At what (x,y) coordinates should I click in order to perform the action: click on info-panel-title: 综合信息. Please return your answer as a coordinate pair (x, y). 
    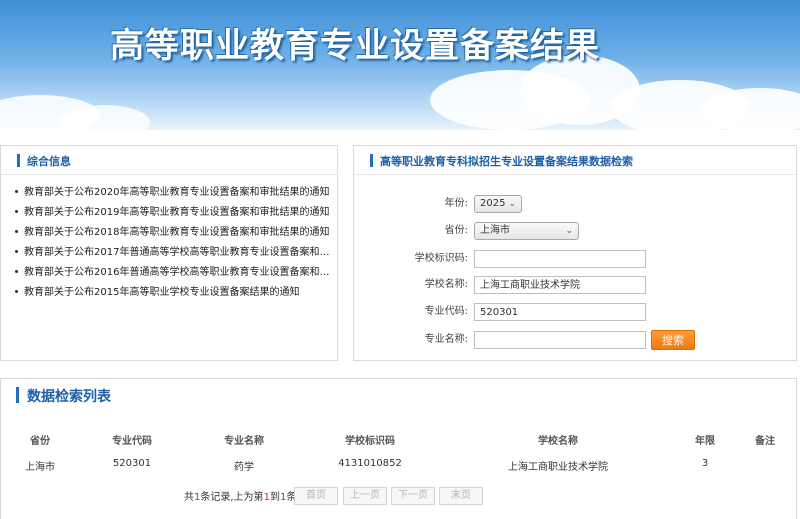
    Looking at the image, I should click on (49, 161).